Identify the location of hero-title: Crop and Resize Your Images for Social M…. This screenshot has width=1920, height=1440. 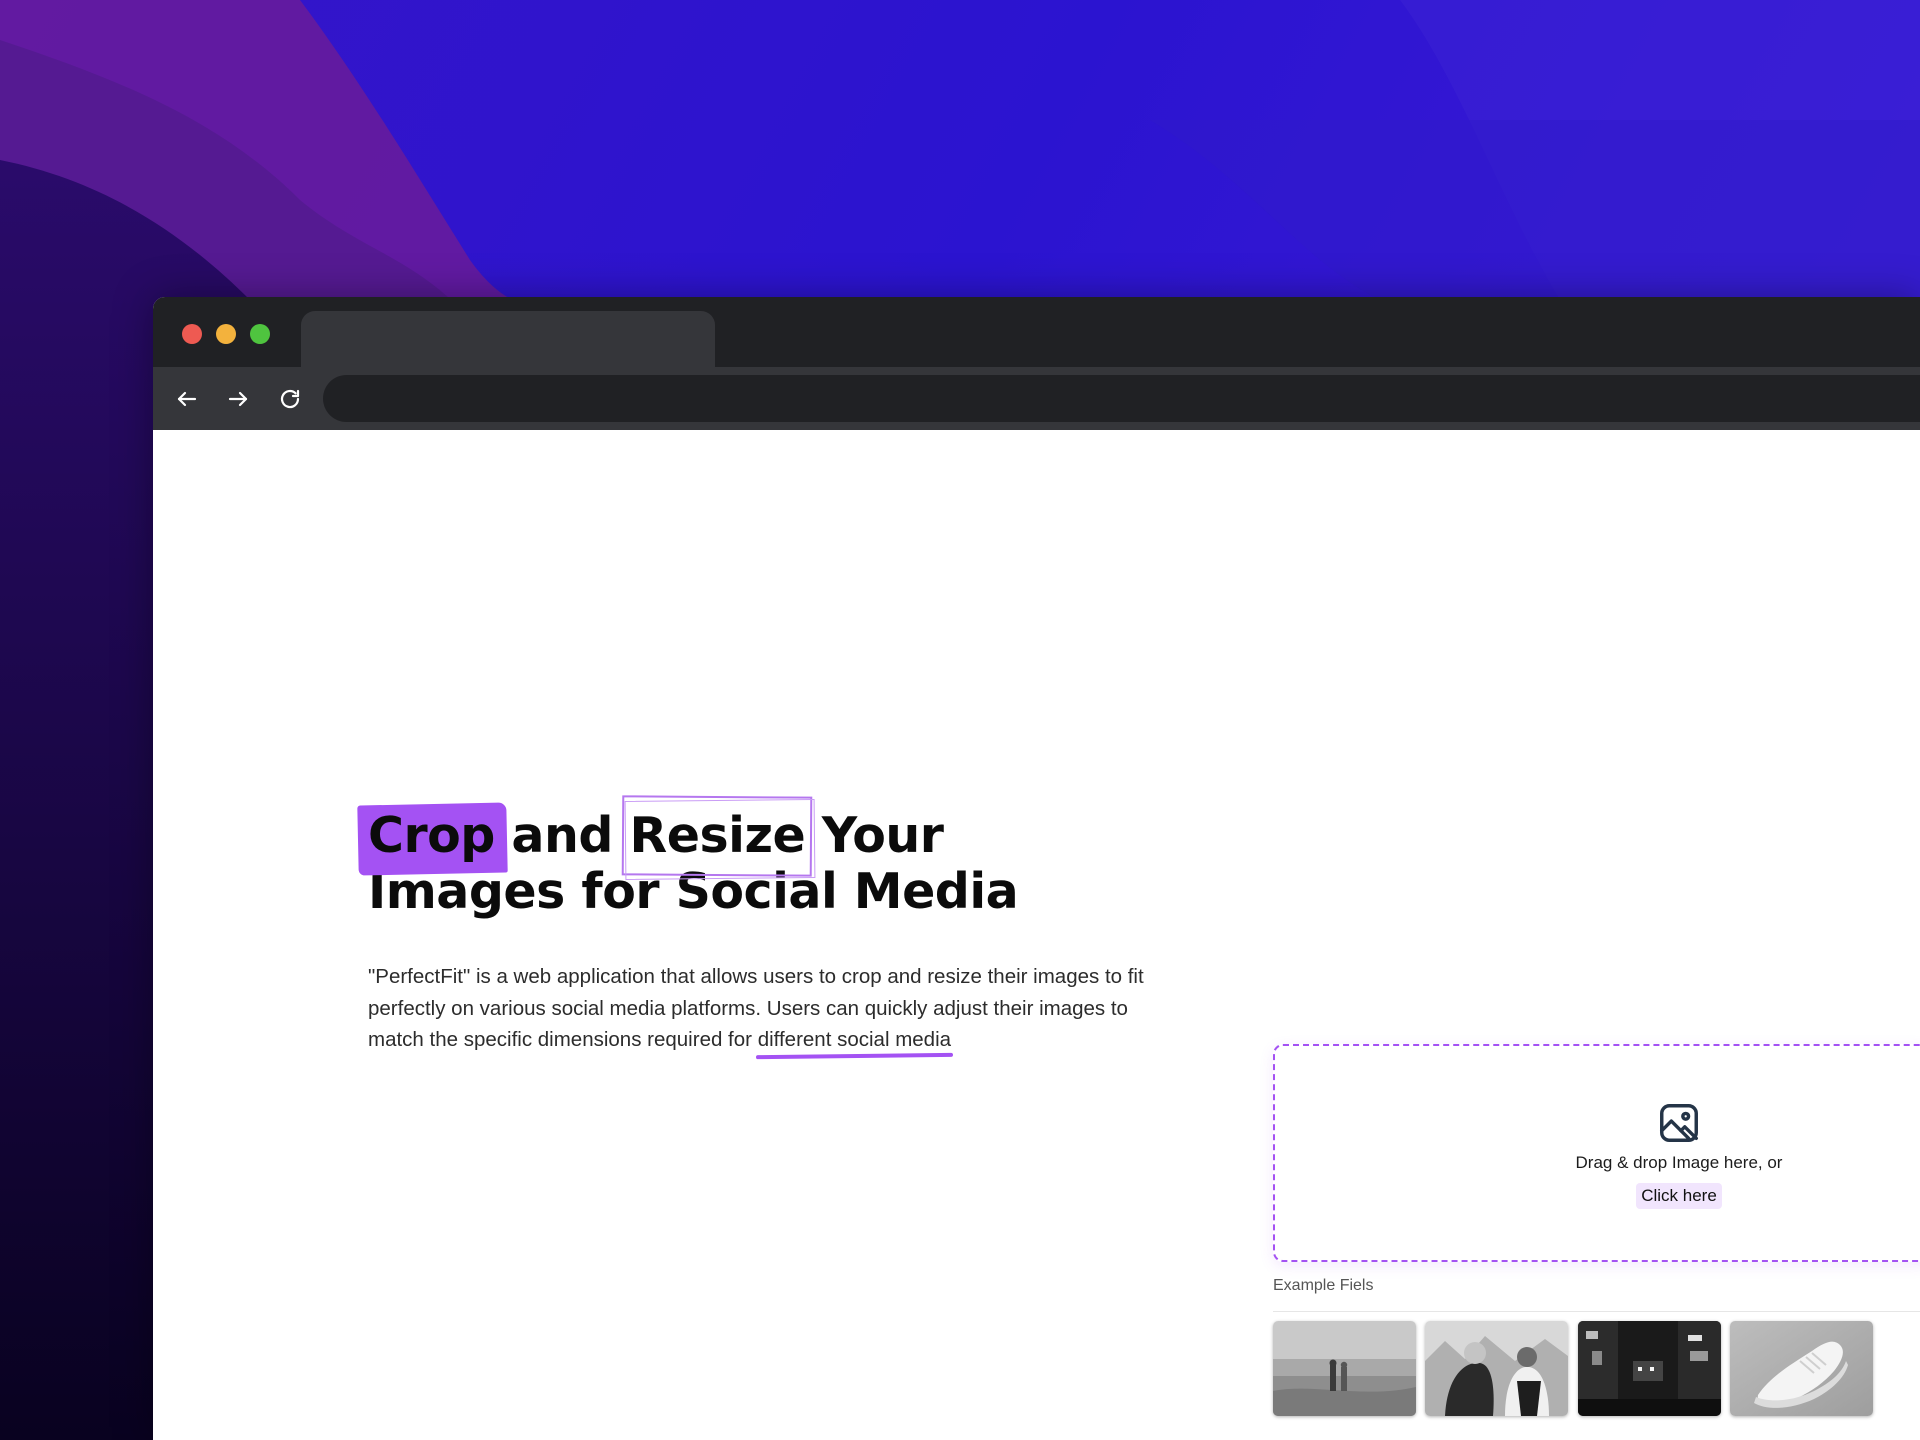
(758, 864).